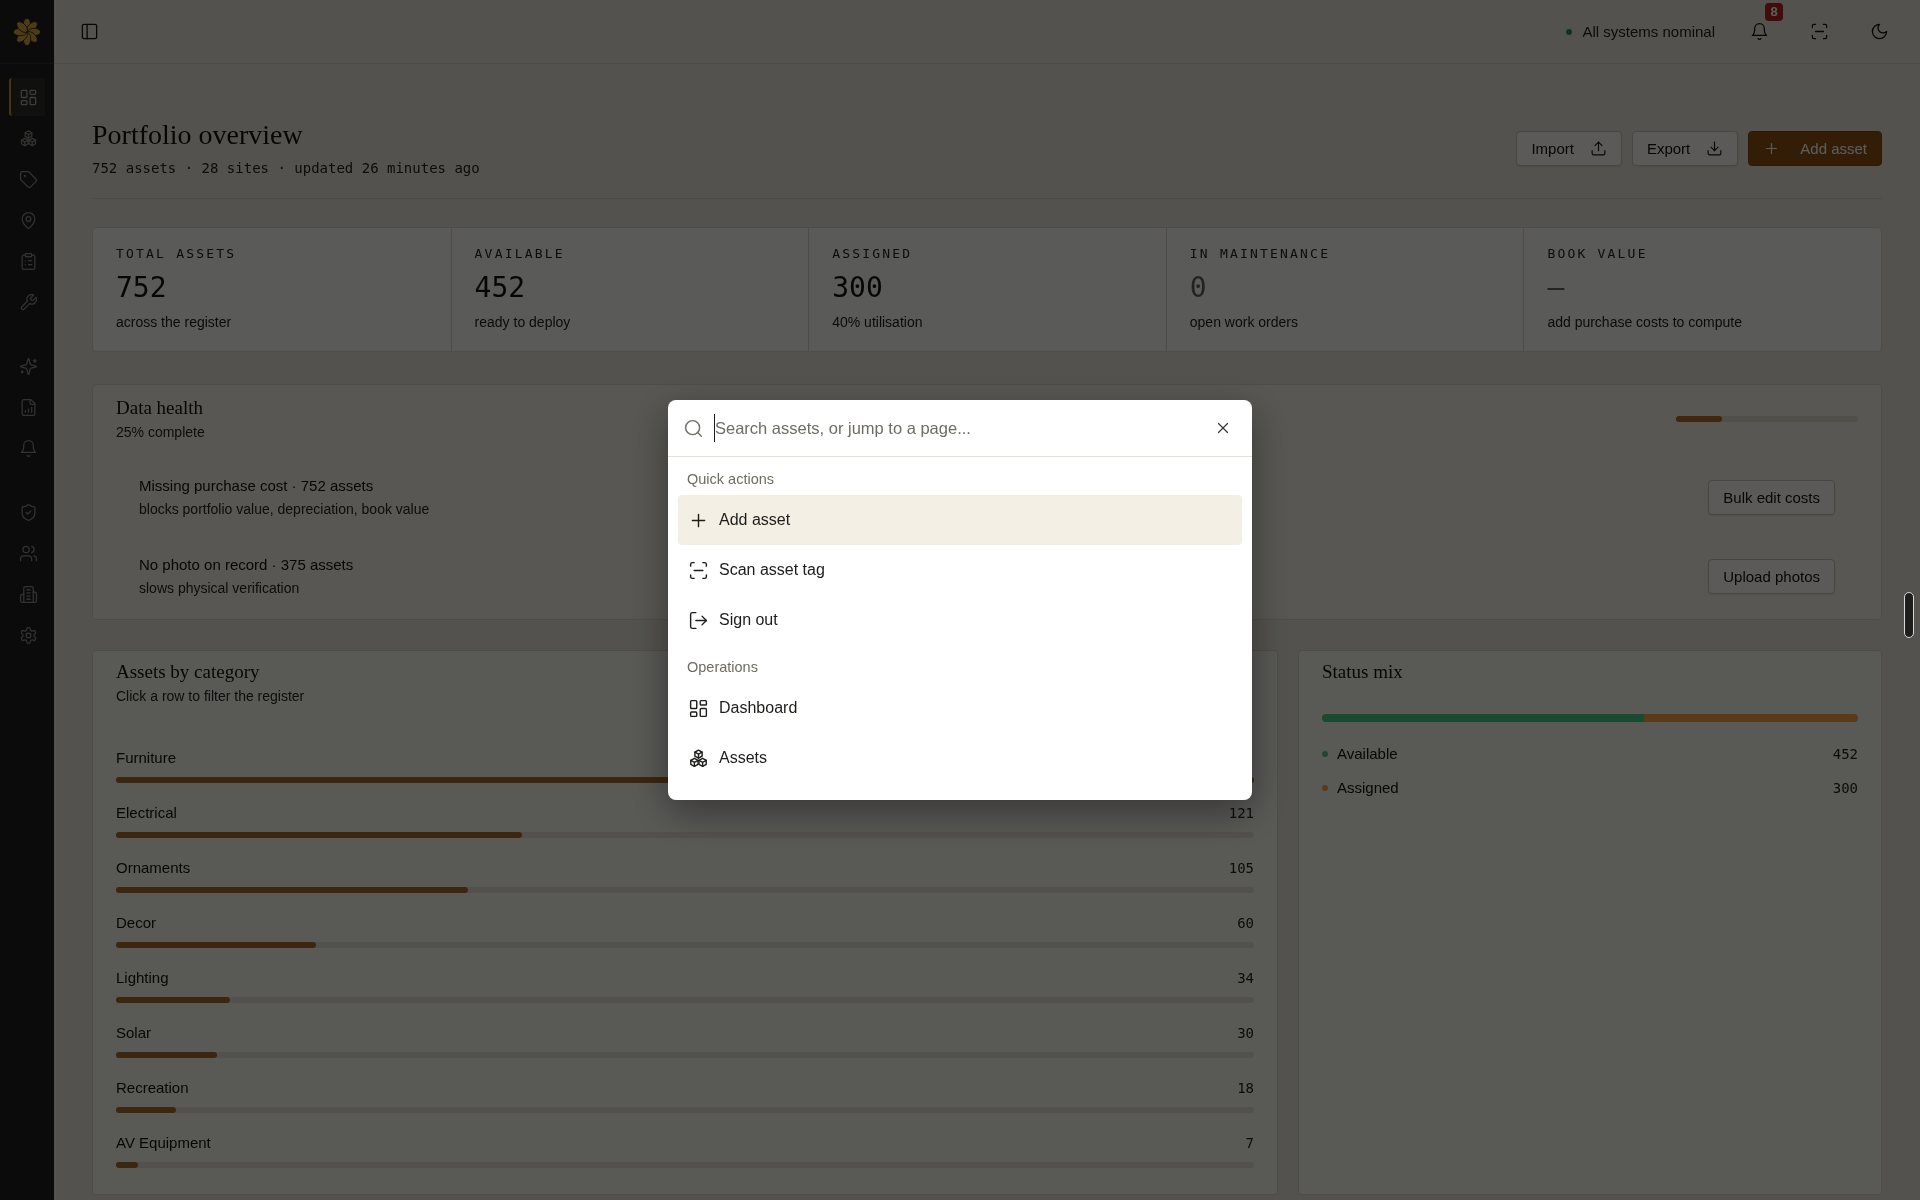  I want to click on settings-icon, so click(28, 635).